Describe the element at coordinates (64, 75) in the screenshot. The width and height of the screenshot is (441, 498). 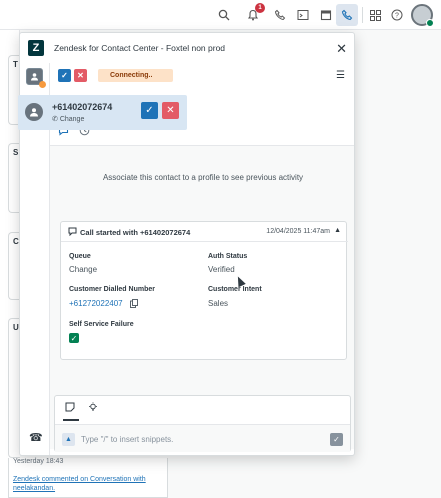
I see `accept-mini-button: ✓` at that location.